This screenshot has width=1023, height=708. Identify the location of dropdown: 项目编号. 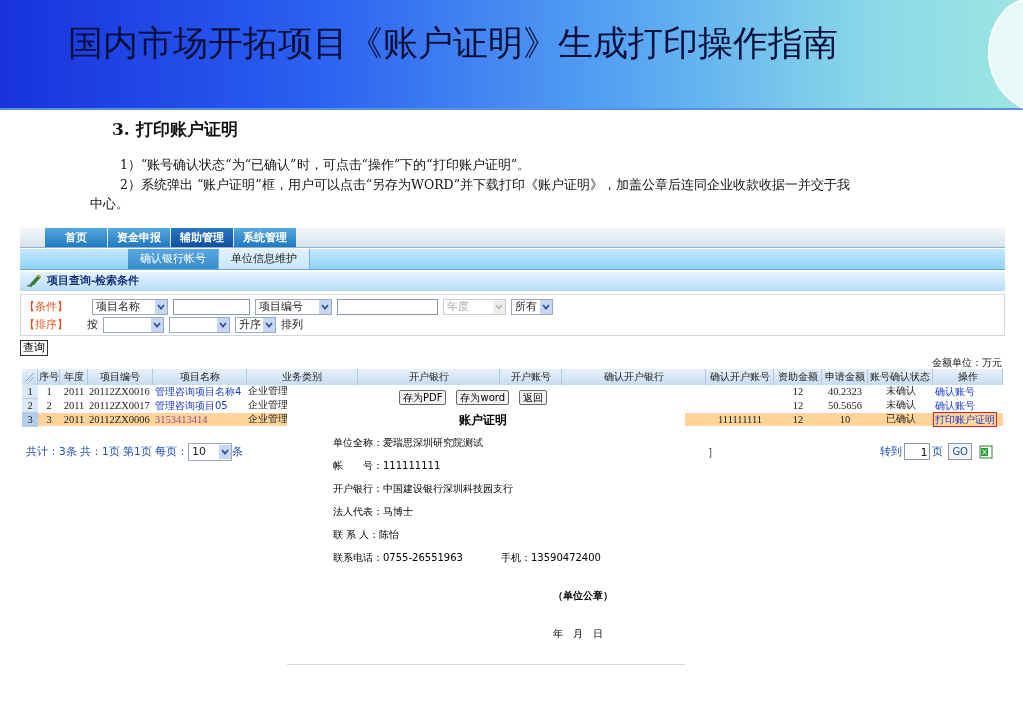
(293, 306).